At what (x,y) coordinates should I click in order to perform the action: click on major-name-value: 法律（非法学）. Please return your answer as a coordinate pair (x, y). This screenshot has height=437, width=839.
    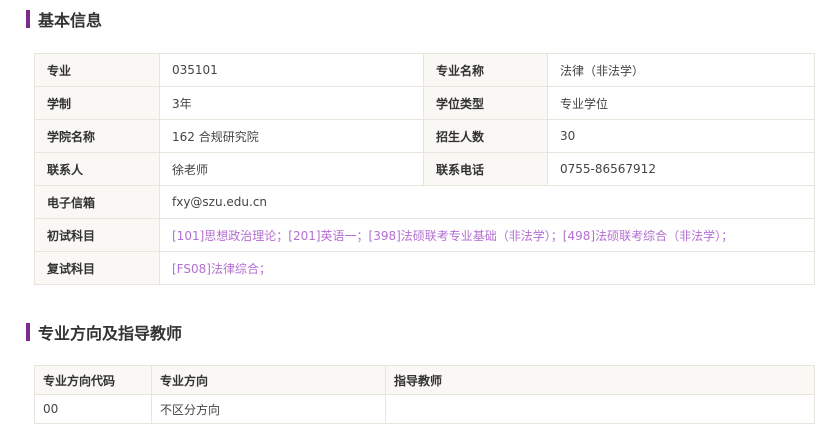
    Looking at the image, I should click on (681, 70).